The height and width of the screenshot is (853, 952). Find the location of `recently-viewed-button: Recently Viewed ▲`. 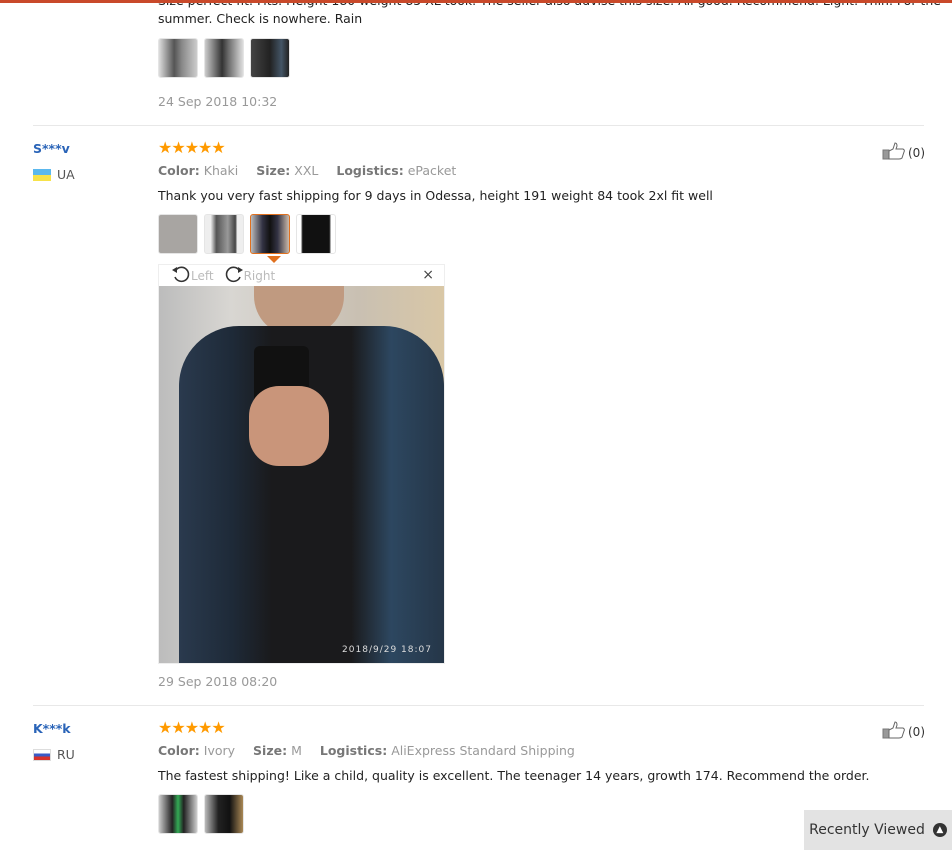

recently-viewed-button: Recently Viewed ▲ is located at coordinates (878, 830).